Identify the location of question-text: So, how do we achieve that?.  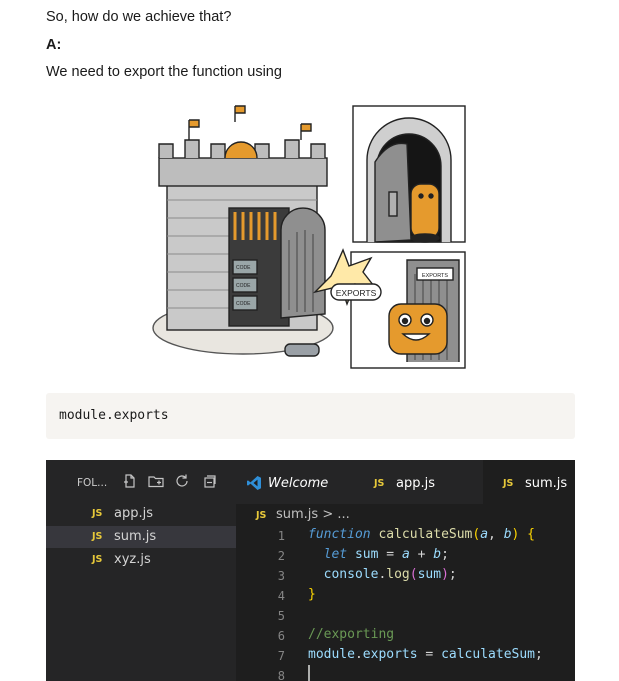
(139, 17).